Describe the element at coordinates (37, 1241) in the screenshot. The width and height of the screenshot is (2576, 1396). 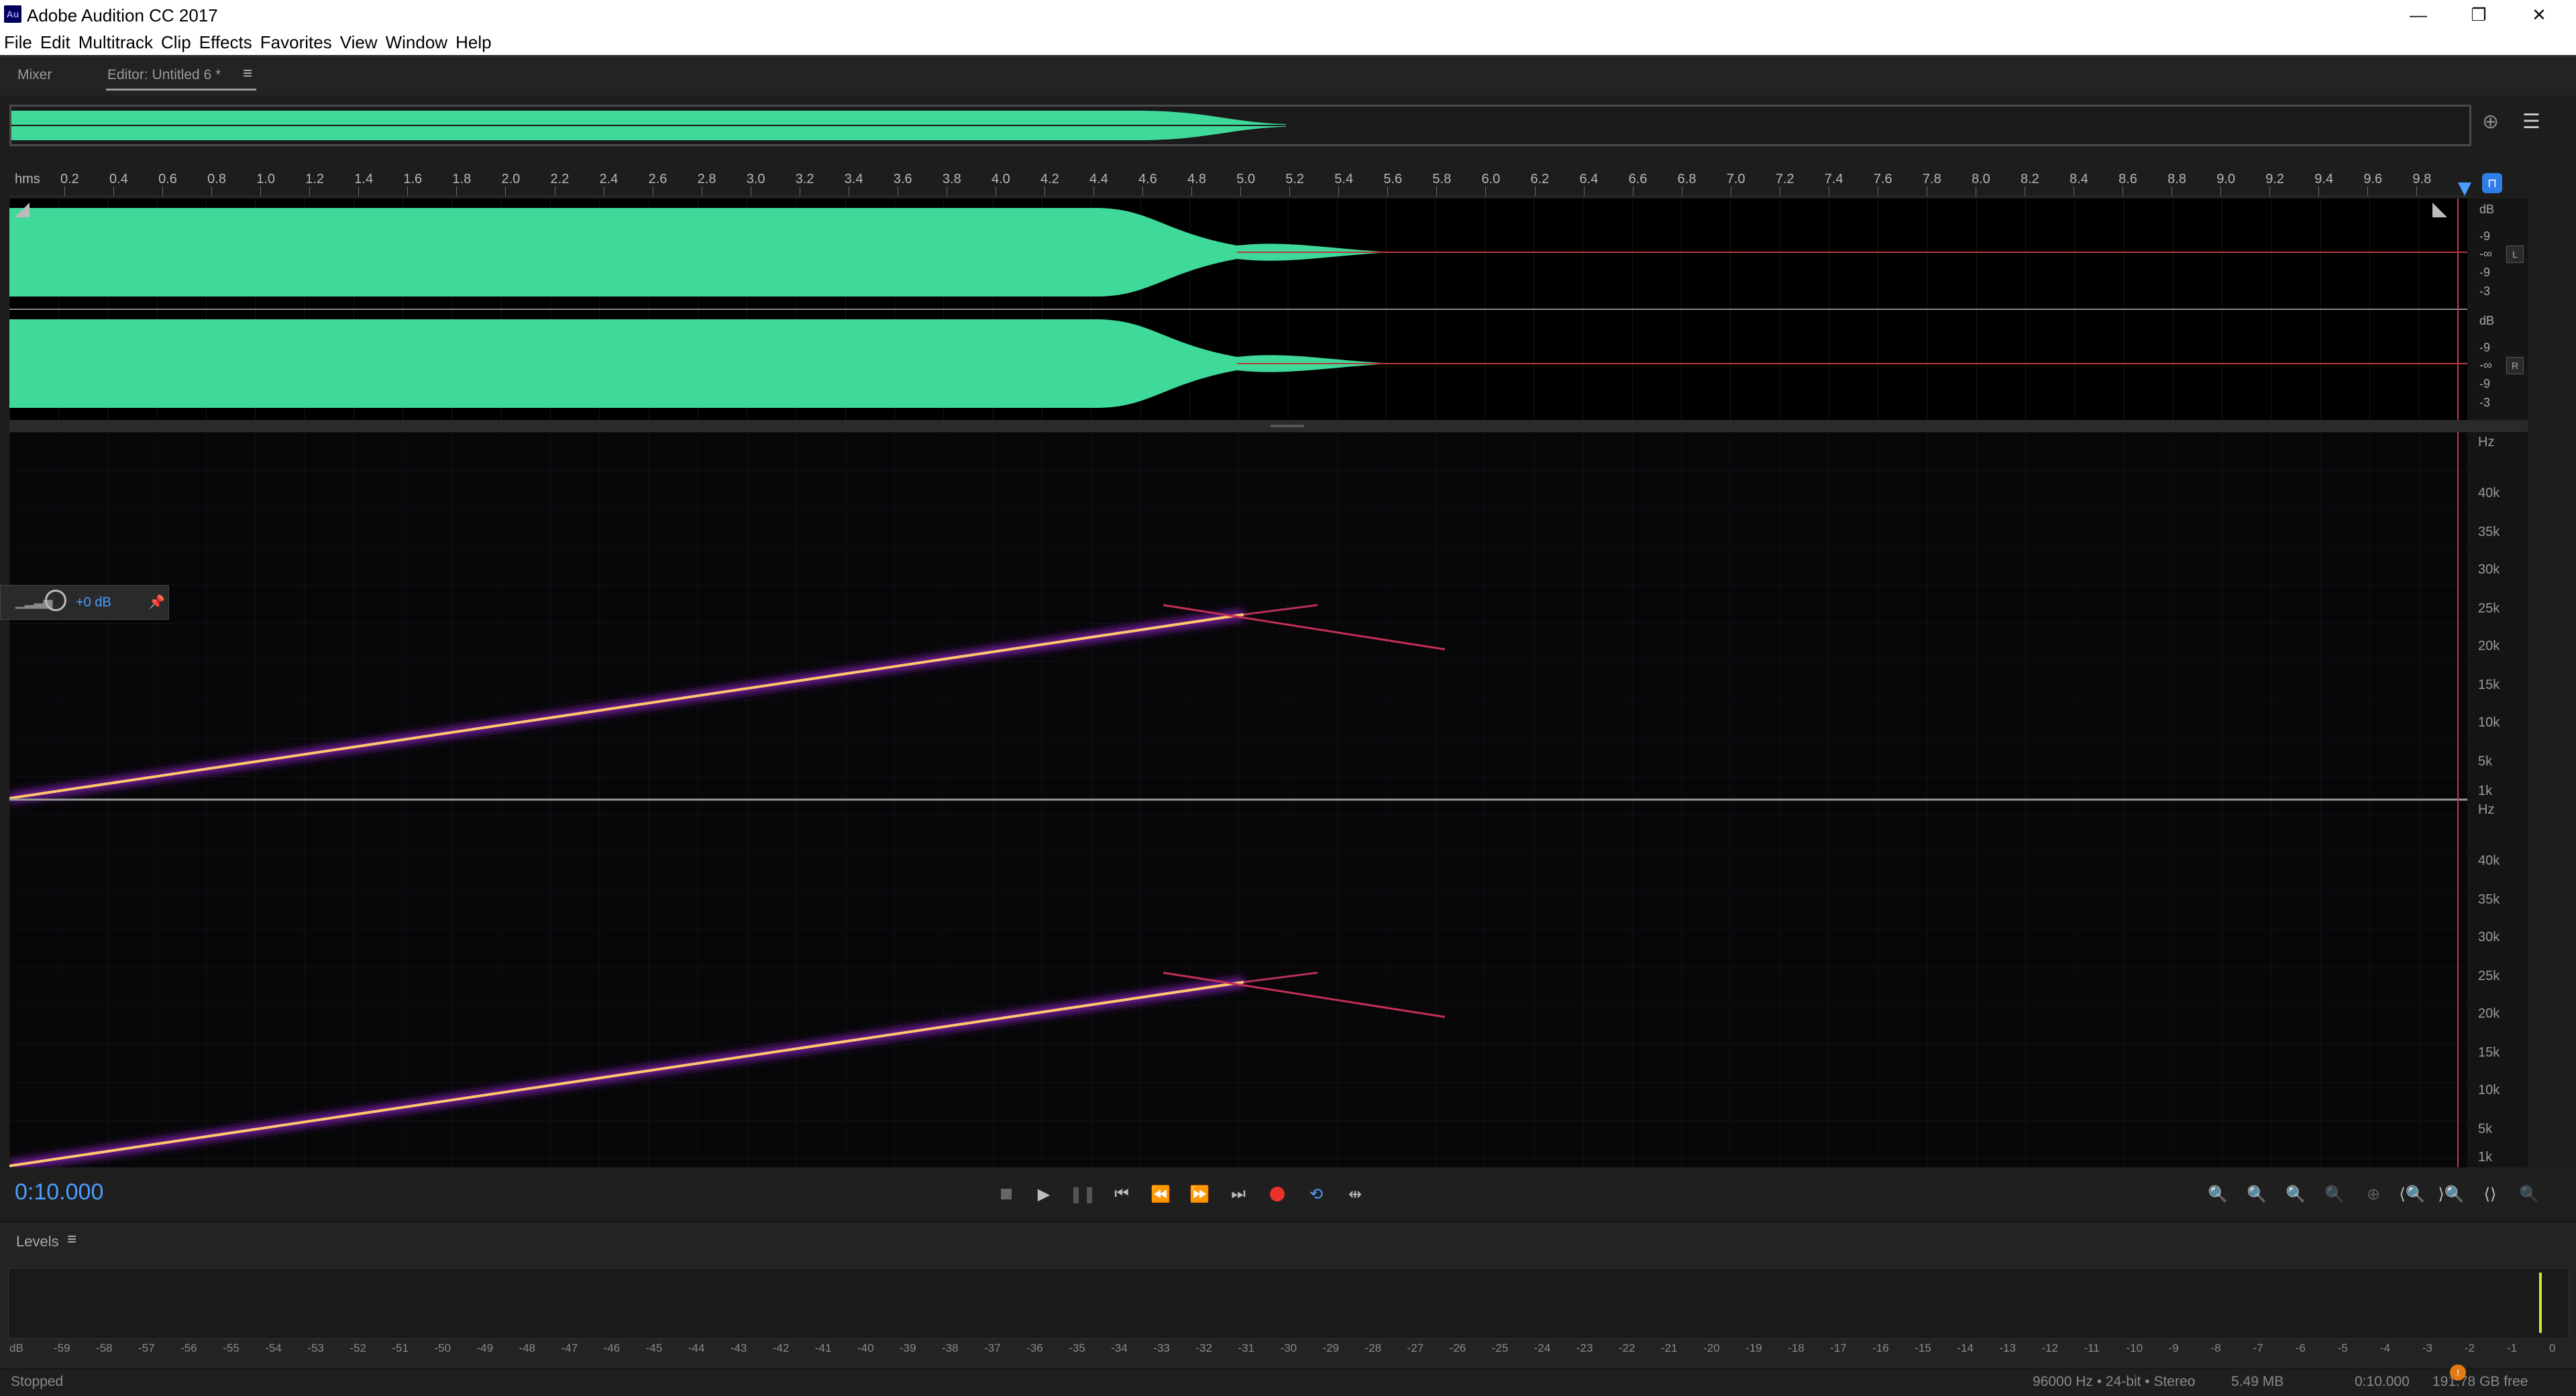
I see `levels-panel-title: Levels` at that location.